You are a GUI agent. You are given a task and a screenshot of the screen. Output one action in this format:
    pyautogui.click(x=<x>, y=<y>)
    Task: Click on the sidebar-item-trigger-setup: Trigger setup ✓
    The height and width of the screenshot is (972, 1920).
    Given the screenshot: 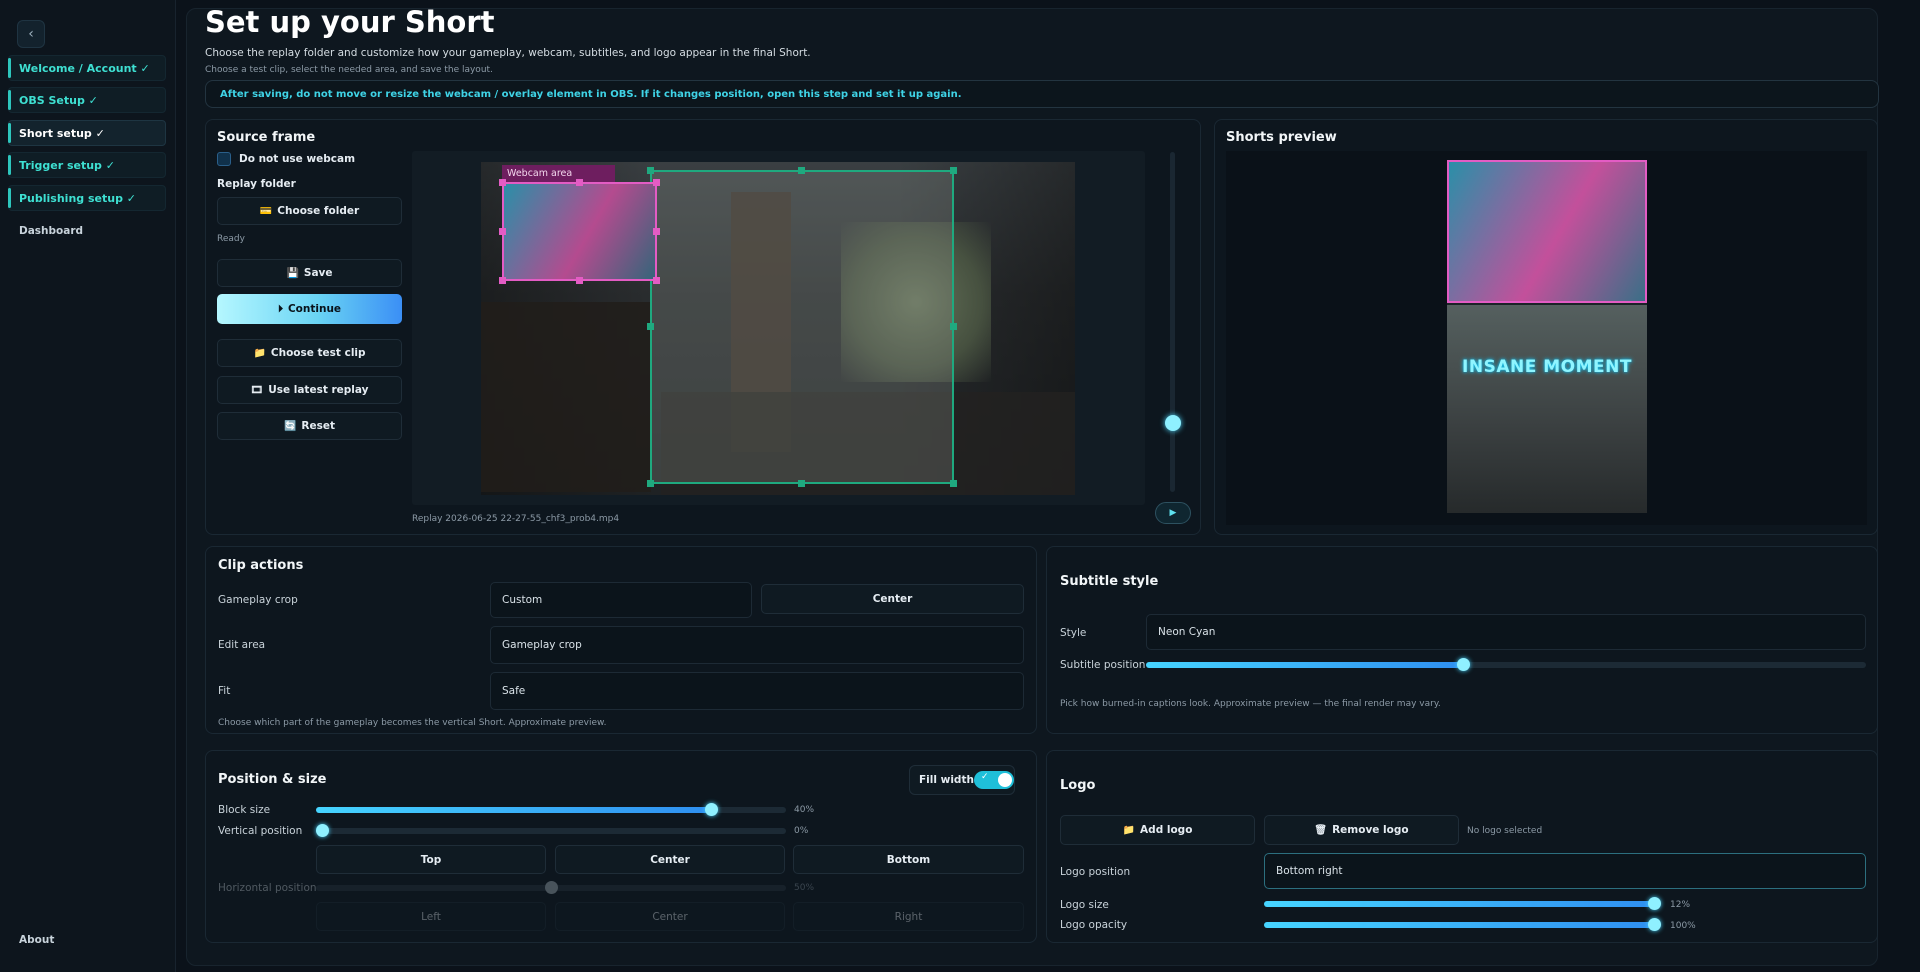 What is the action you would take?
    pyautogui.click(x=87, y=165)
    